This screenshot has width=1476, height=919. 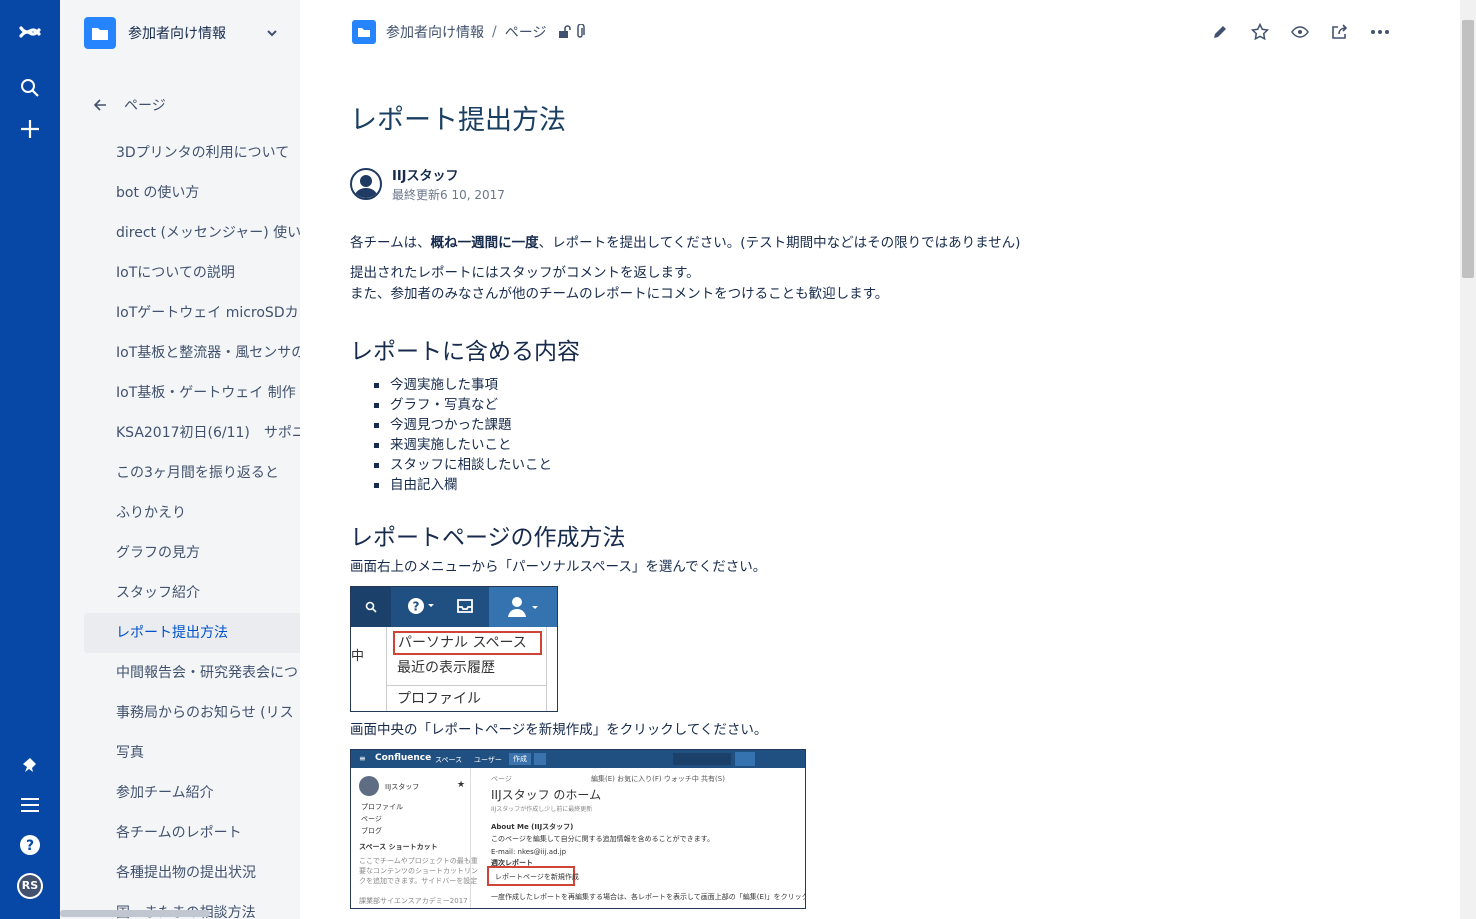 What do you see at coordinates (458, 120) in the screenshot?
I see `page-title: レポート提出方法` at bounding box center [458, 120].